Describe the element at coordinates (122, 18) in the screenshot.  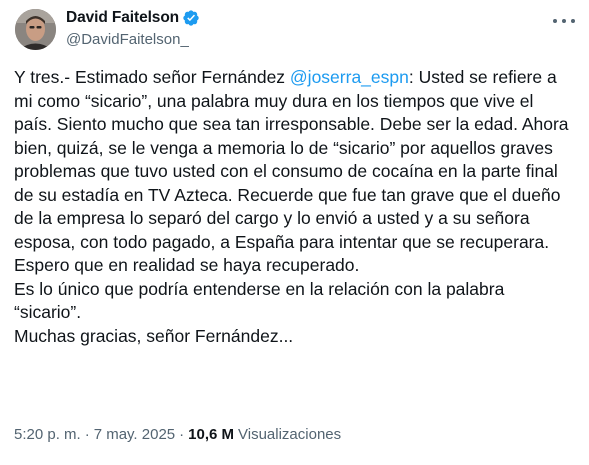
I see `author-display-name: David Faitelson` at that location.